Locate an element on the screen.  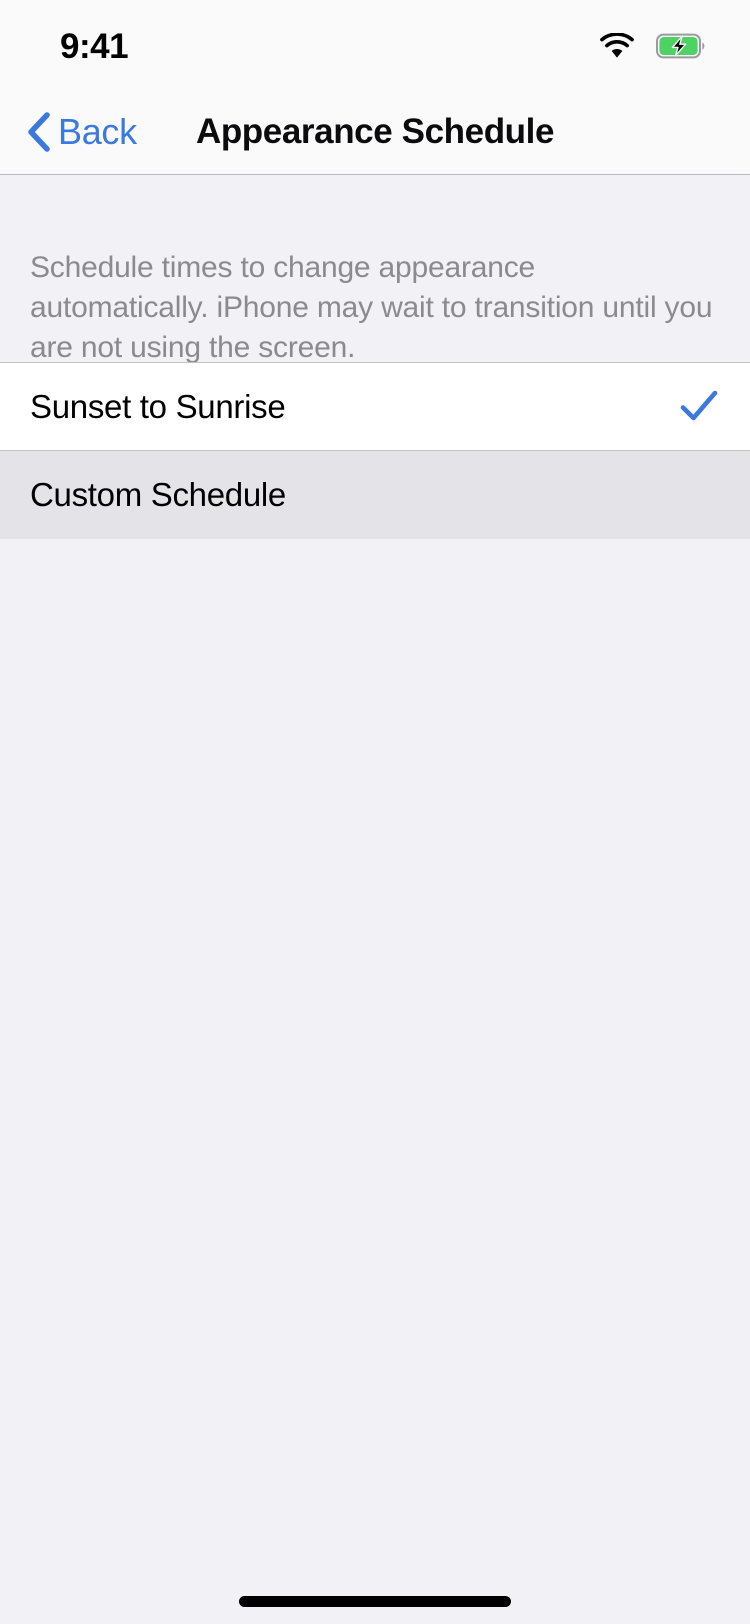
home-indicator is located at coordinates (375, 1601).